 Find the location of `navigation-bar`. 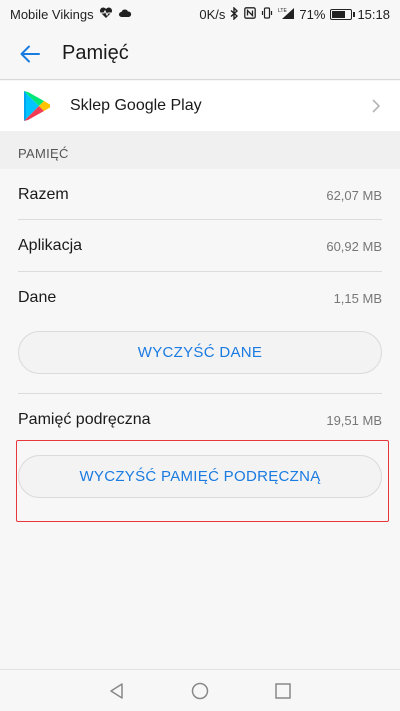

navigation-bar is located at coordinates (200, 690).